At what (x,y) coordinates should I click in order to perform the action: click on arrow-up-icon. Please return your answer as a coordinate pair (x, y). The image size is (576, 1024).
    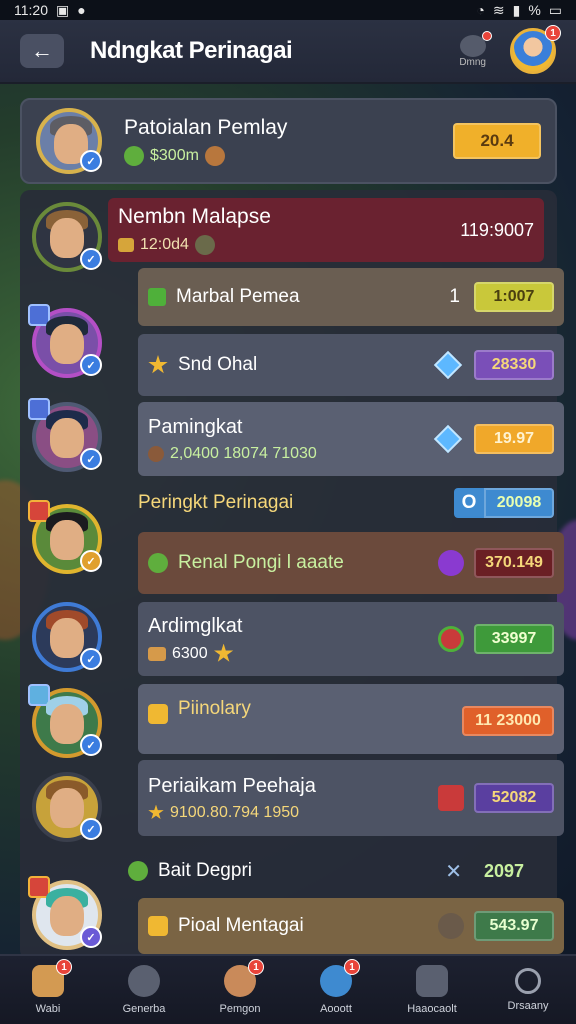
    Looking at the image, I should click on (157, 297).